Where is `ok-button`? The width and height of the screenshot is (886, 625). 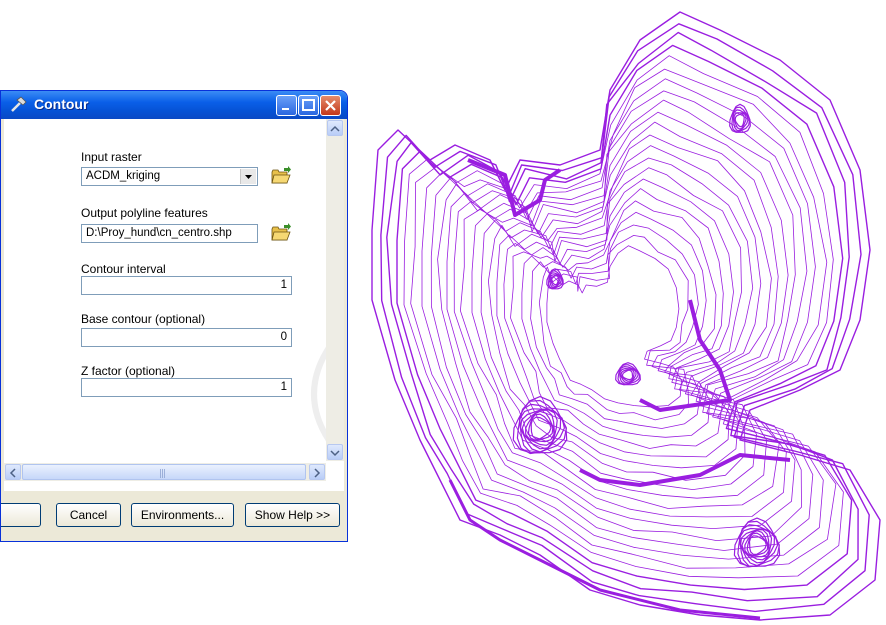 ok-button is located at coordinates (21, 515).